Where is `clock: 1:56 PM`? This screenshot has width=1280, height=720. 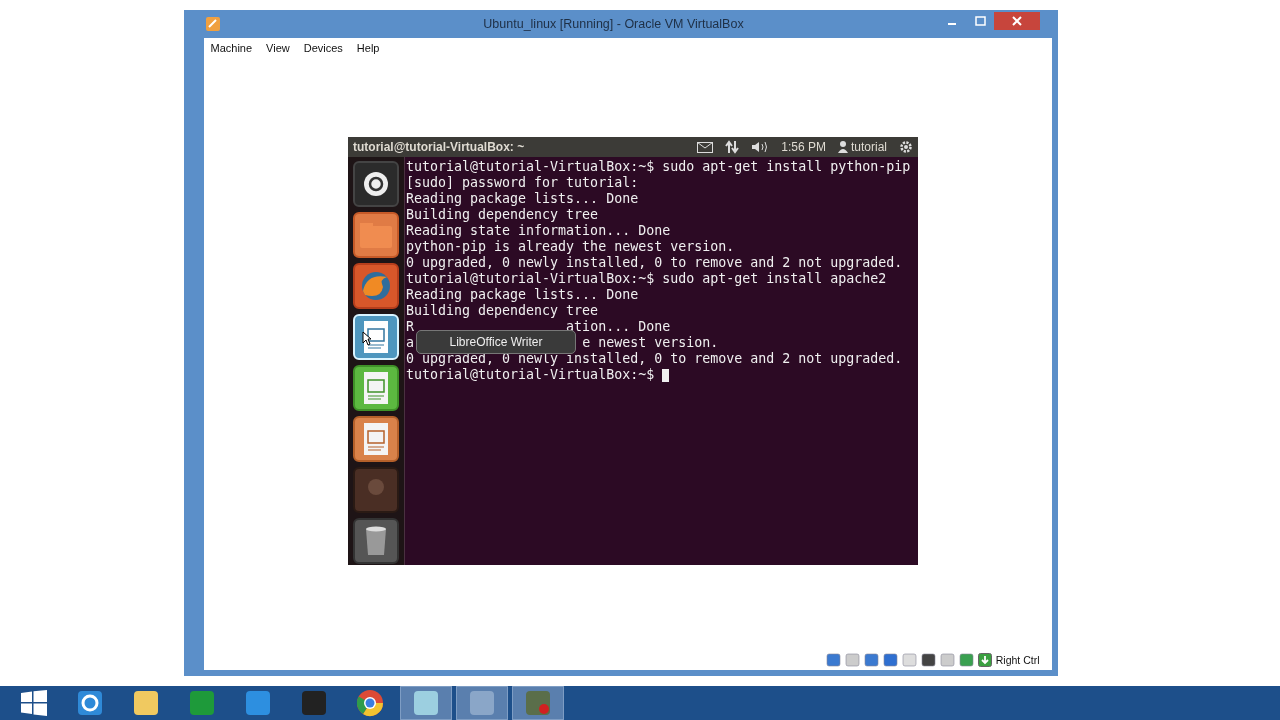 clock: 1:56 PM is located at coordinates (803, 147).